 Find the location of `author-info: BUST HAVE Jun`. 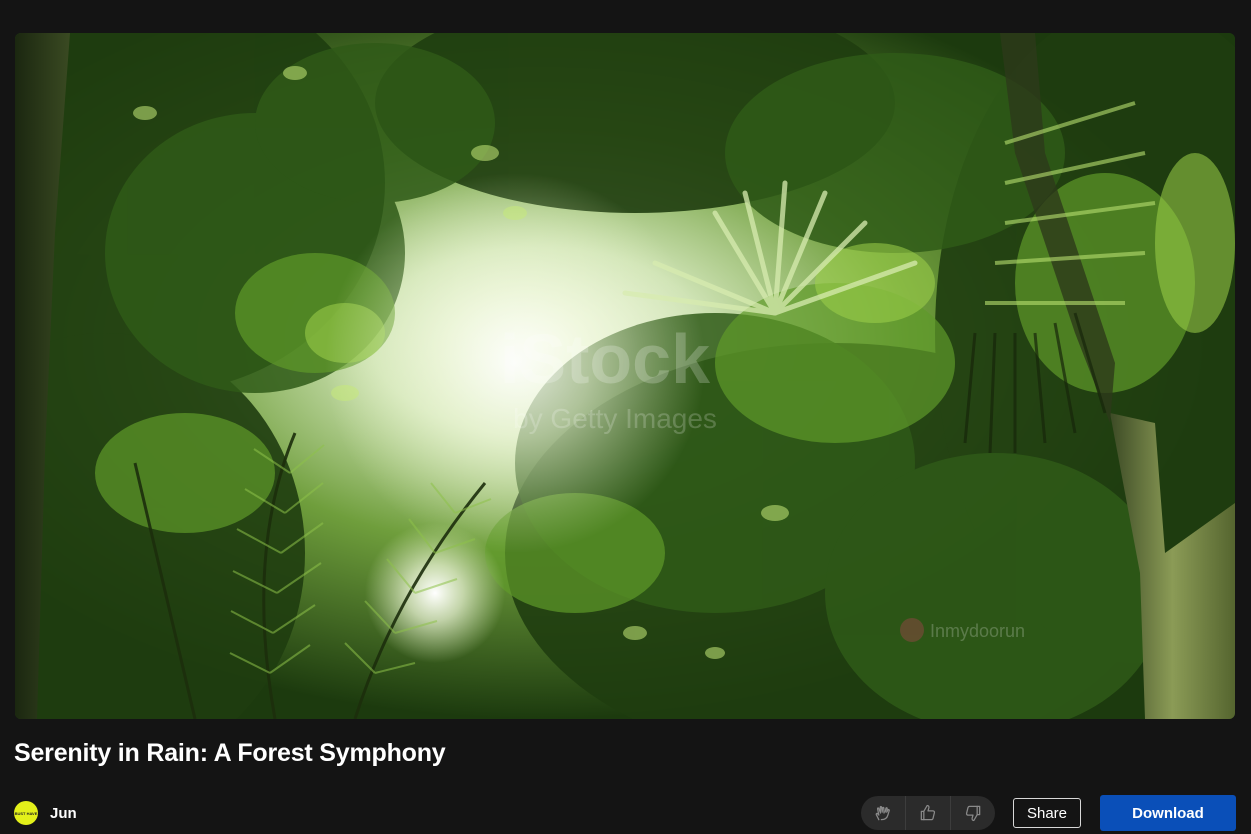

author-info: BUST HAVE Jun is located at coordinates (45, 813).